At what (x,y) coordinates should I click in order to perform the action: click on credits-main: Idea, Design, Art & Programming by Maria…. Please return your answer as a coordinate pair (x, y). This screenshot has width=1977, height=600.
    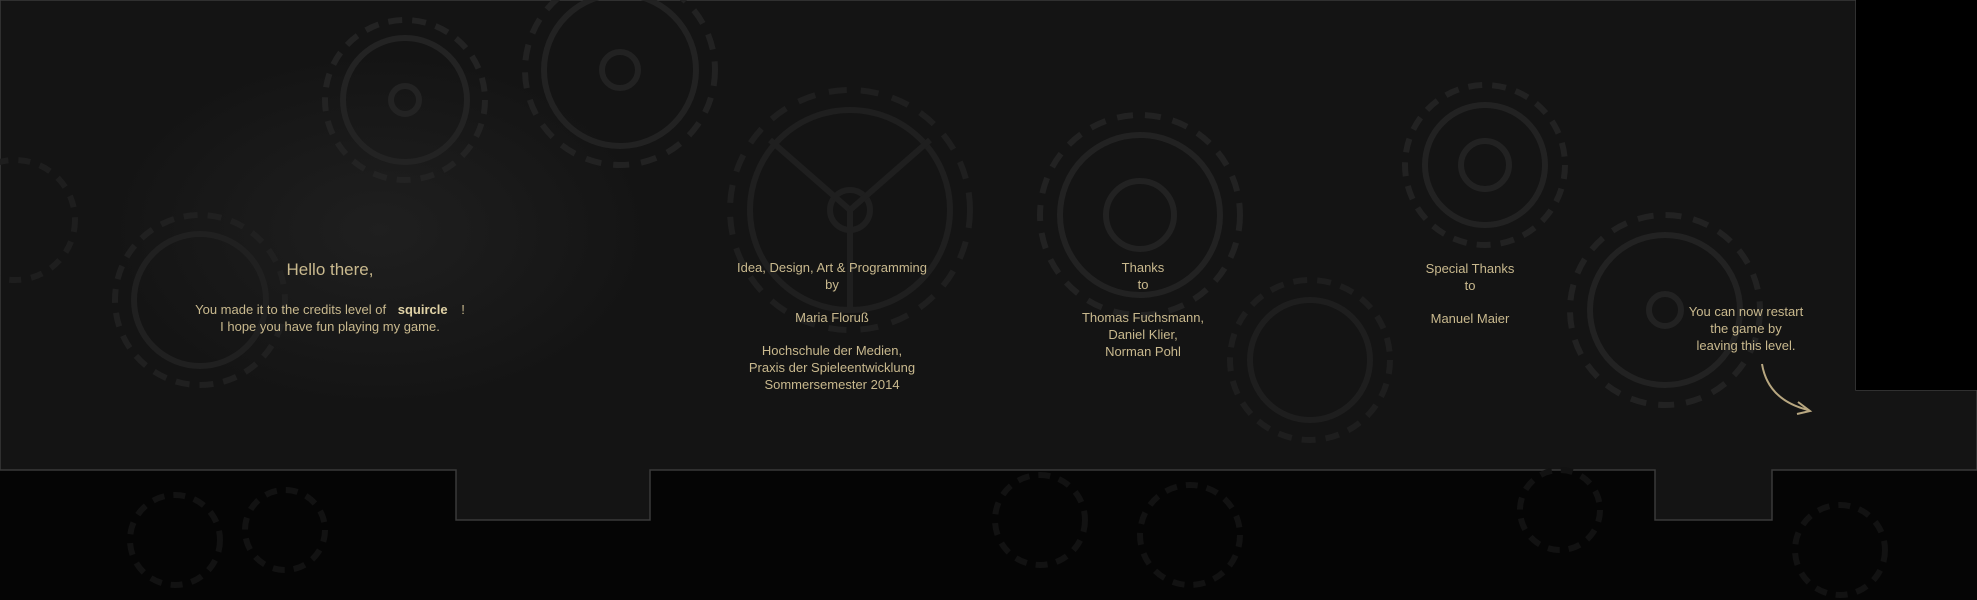
    Looking at the image, I should click on (832, 326).